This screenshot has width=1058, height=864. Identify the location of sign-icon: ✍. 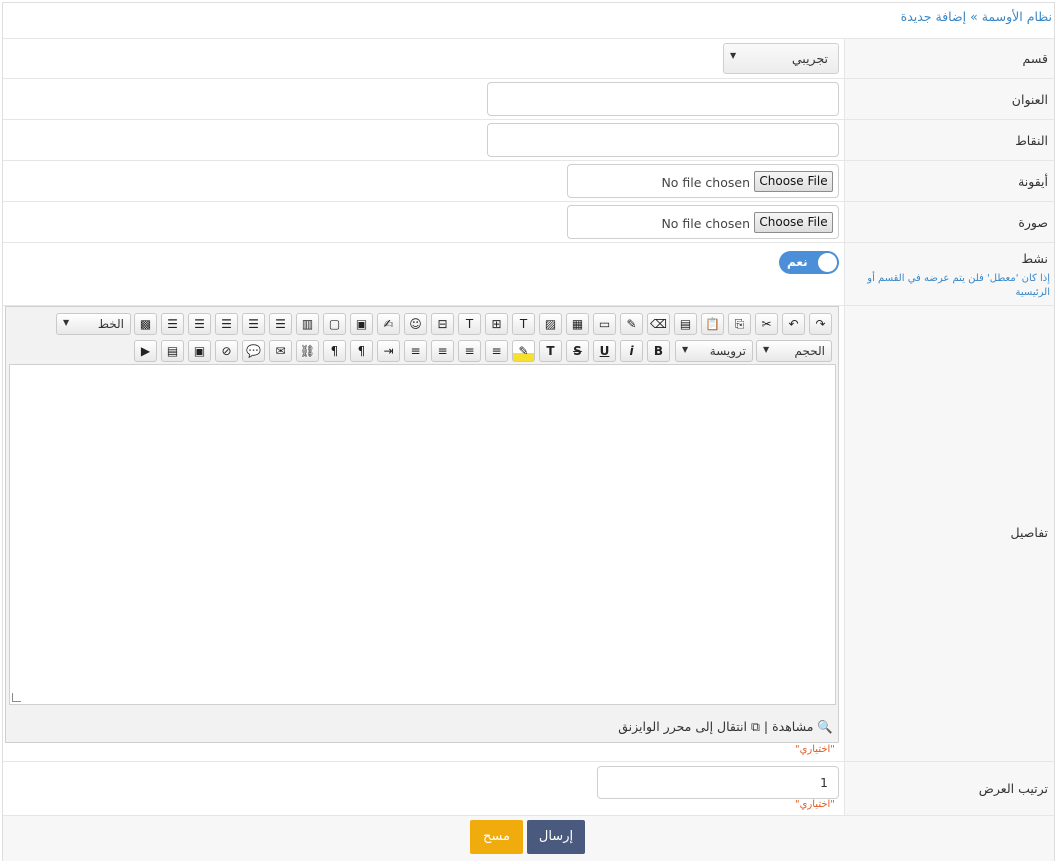
(388, 324).